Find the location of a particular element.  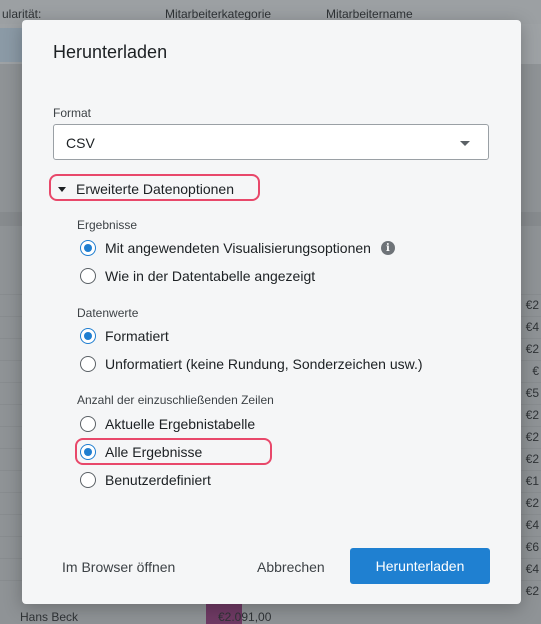

background-filter-chip is located at coordinates (11, 45).